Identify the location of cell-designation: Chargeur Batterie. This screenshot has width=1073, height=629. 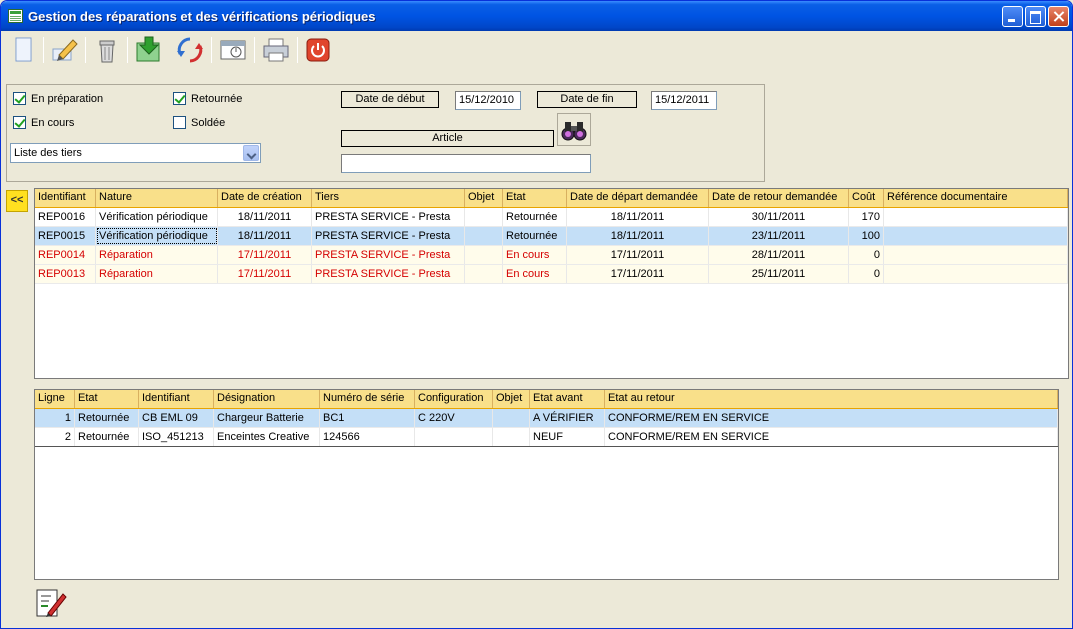
(267, 418).